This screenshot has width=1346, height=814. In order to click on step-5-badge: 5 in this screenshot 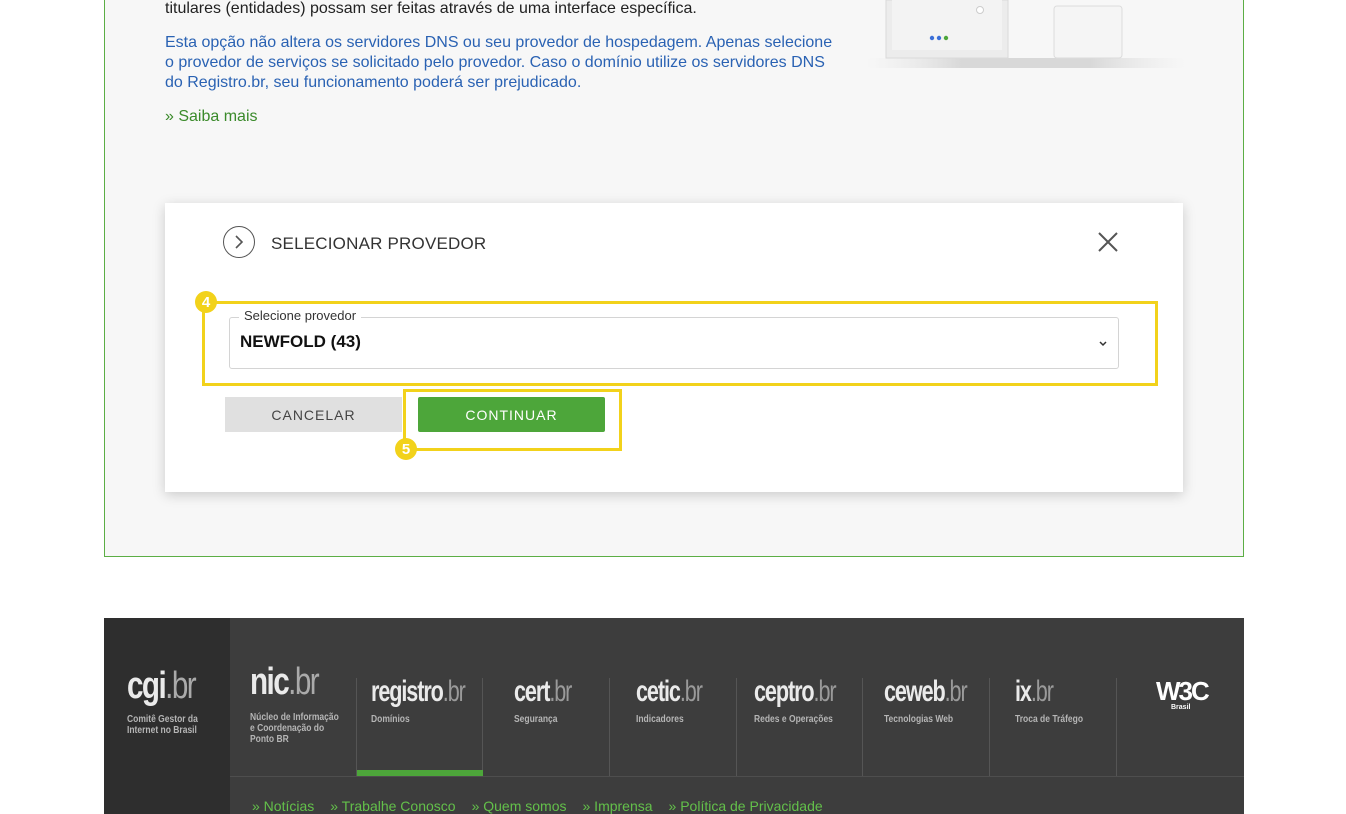, I will do `click(406, 449)`.